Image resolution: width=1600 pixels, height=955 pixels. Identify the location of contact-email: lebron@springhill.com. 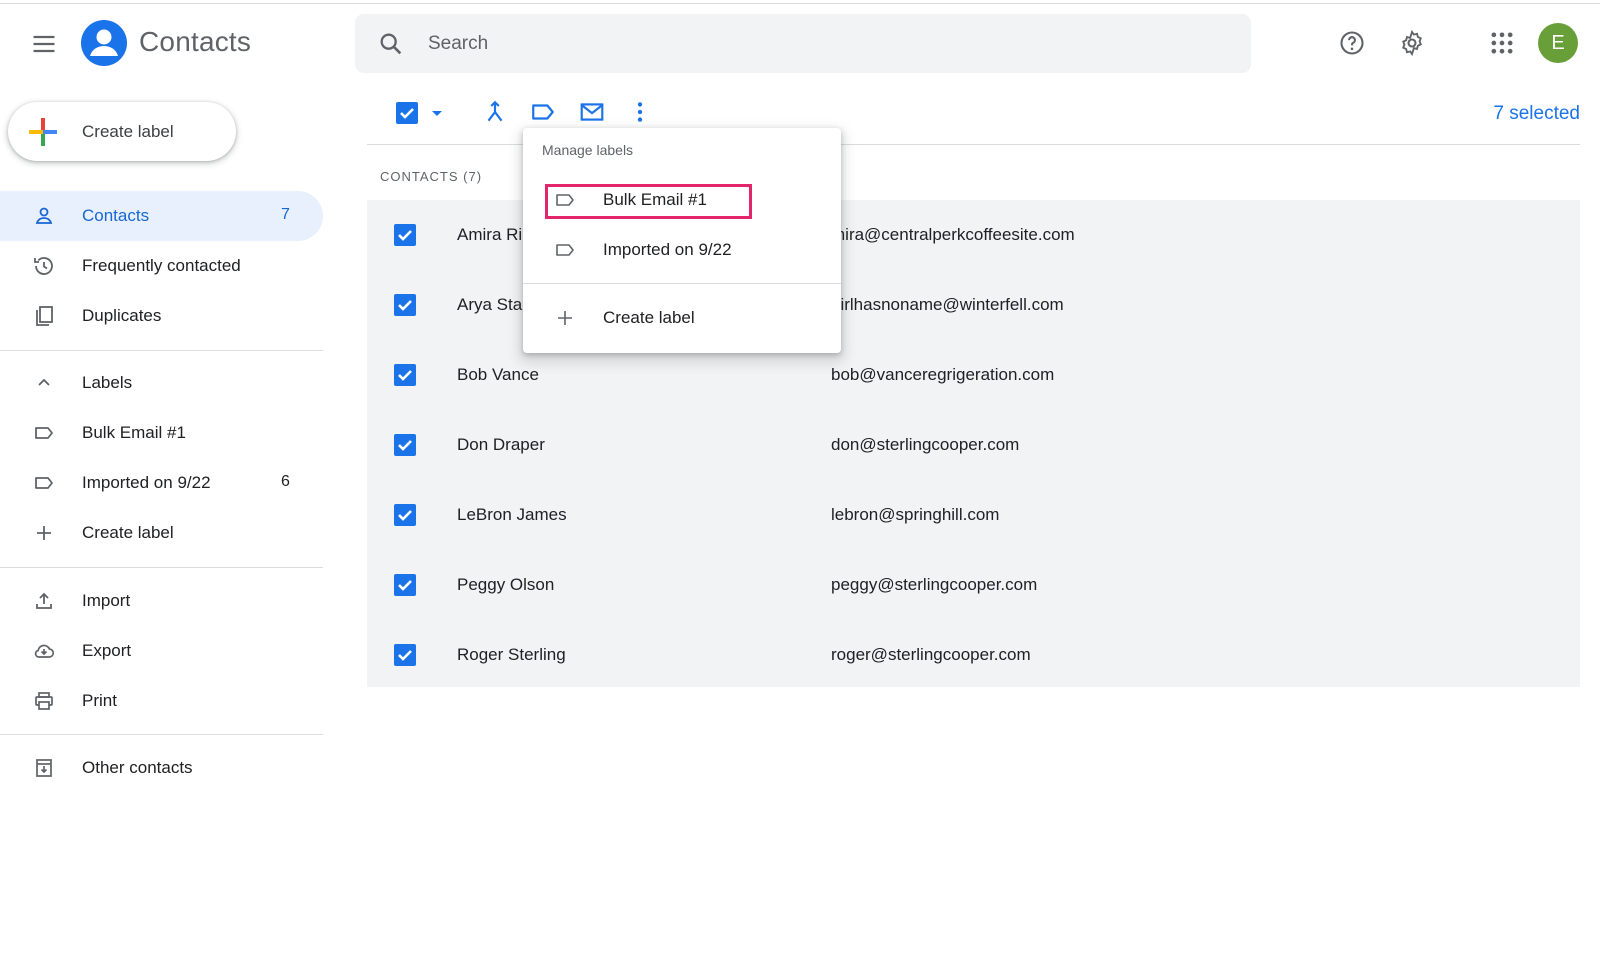
(915, 514).